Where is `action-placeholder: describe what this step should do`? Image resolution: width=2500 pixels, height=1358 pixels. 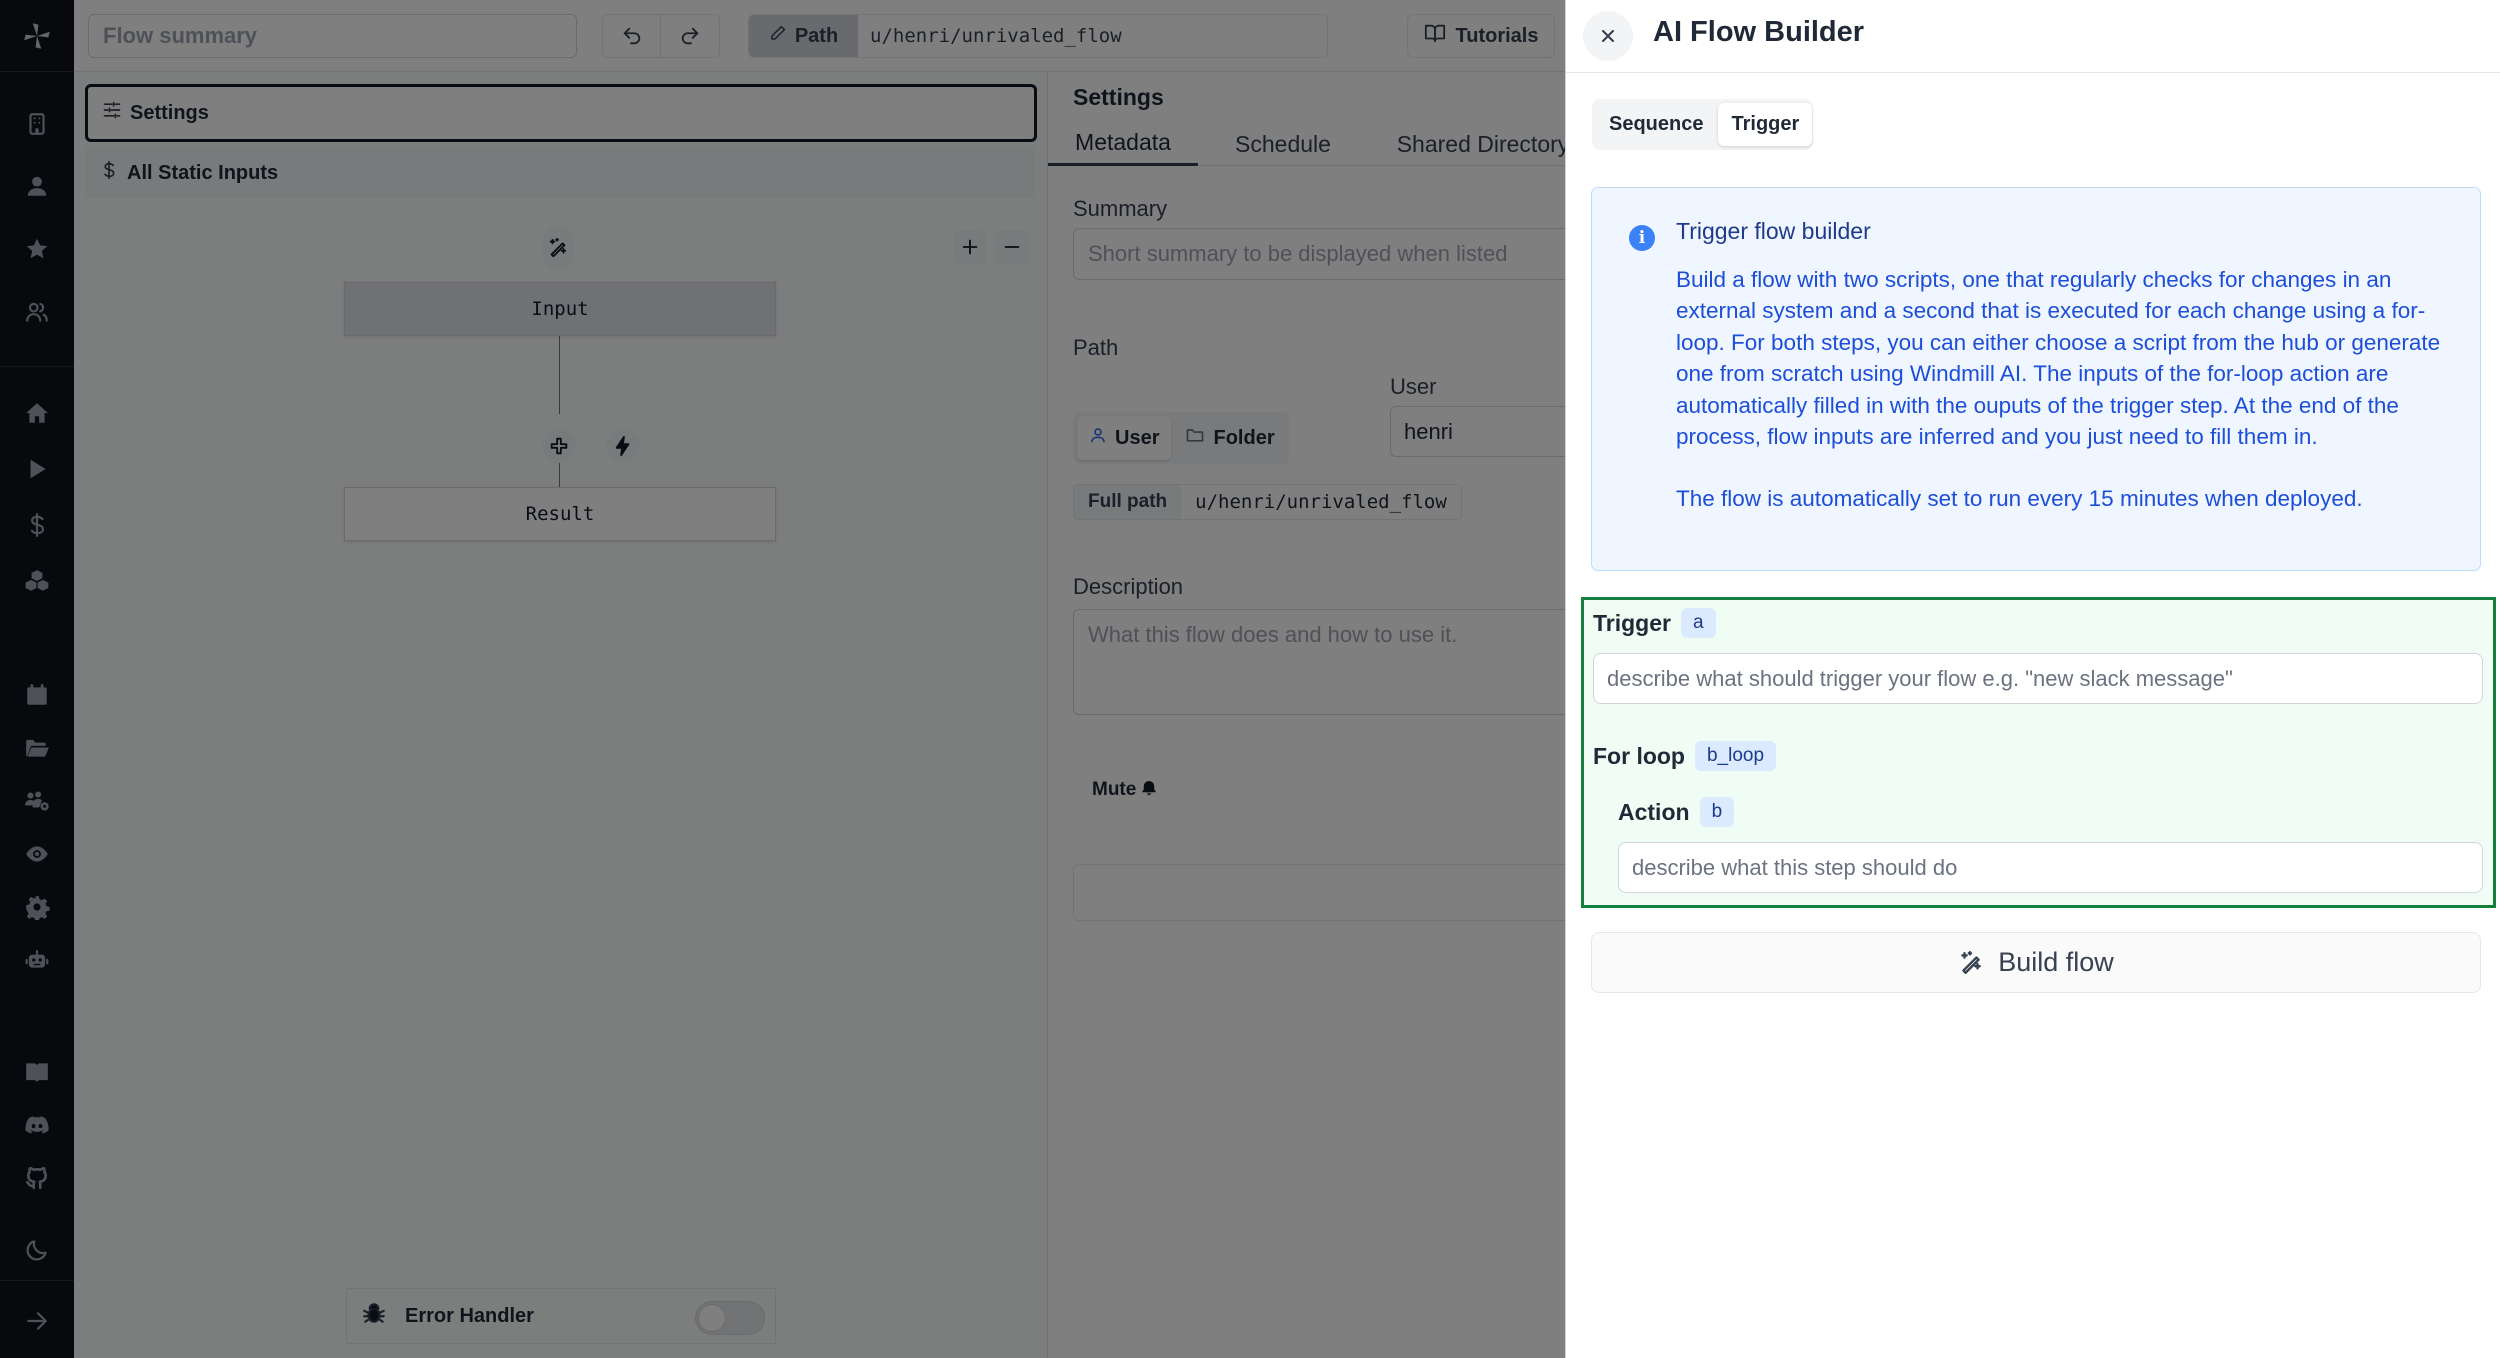 action-placeholder: describe what this step should do is located at coordinates (1795, 867).